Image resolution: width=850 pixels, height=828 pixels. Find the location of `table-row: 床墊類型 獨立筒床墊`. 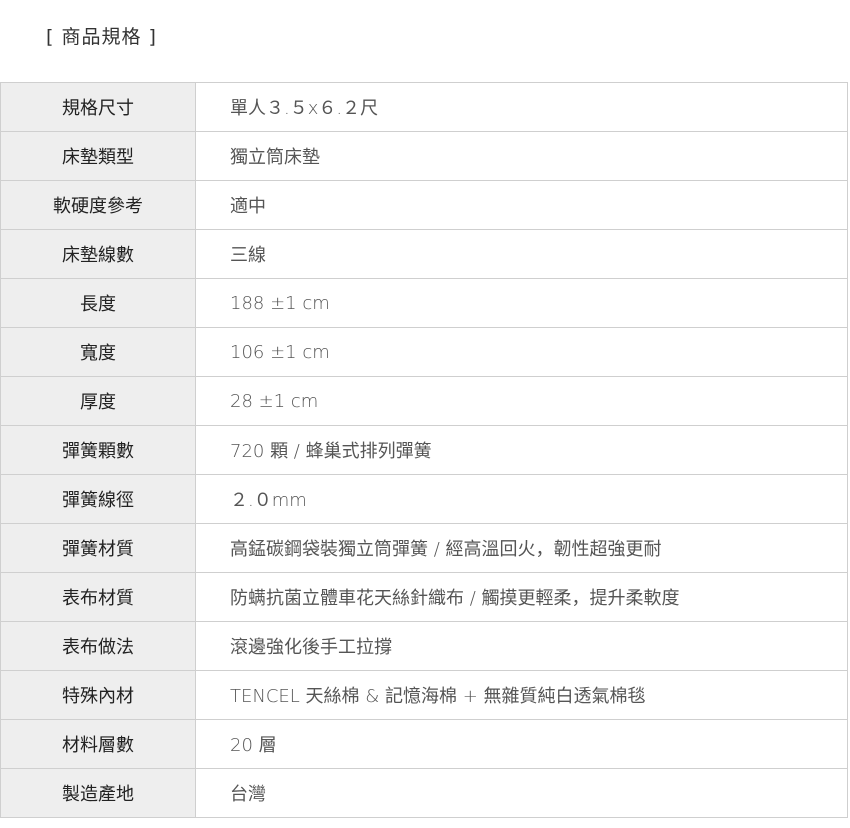

table-row: 床墊類型 獨立筒床墊 is located at coordinates (424, 156).